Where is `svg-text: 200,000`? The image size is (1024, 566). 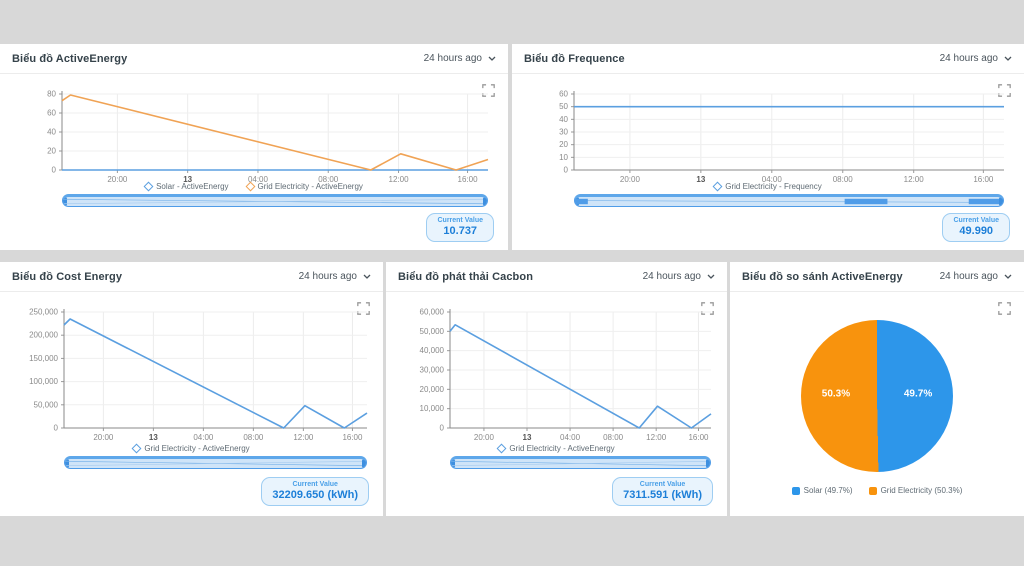
svg-text: 200,000 is located at coordinates (43, 335).